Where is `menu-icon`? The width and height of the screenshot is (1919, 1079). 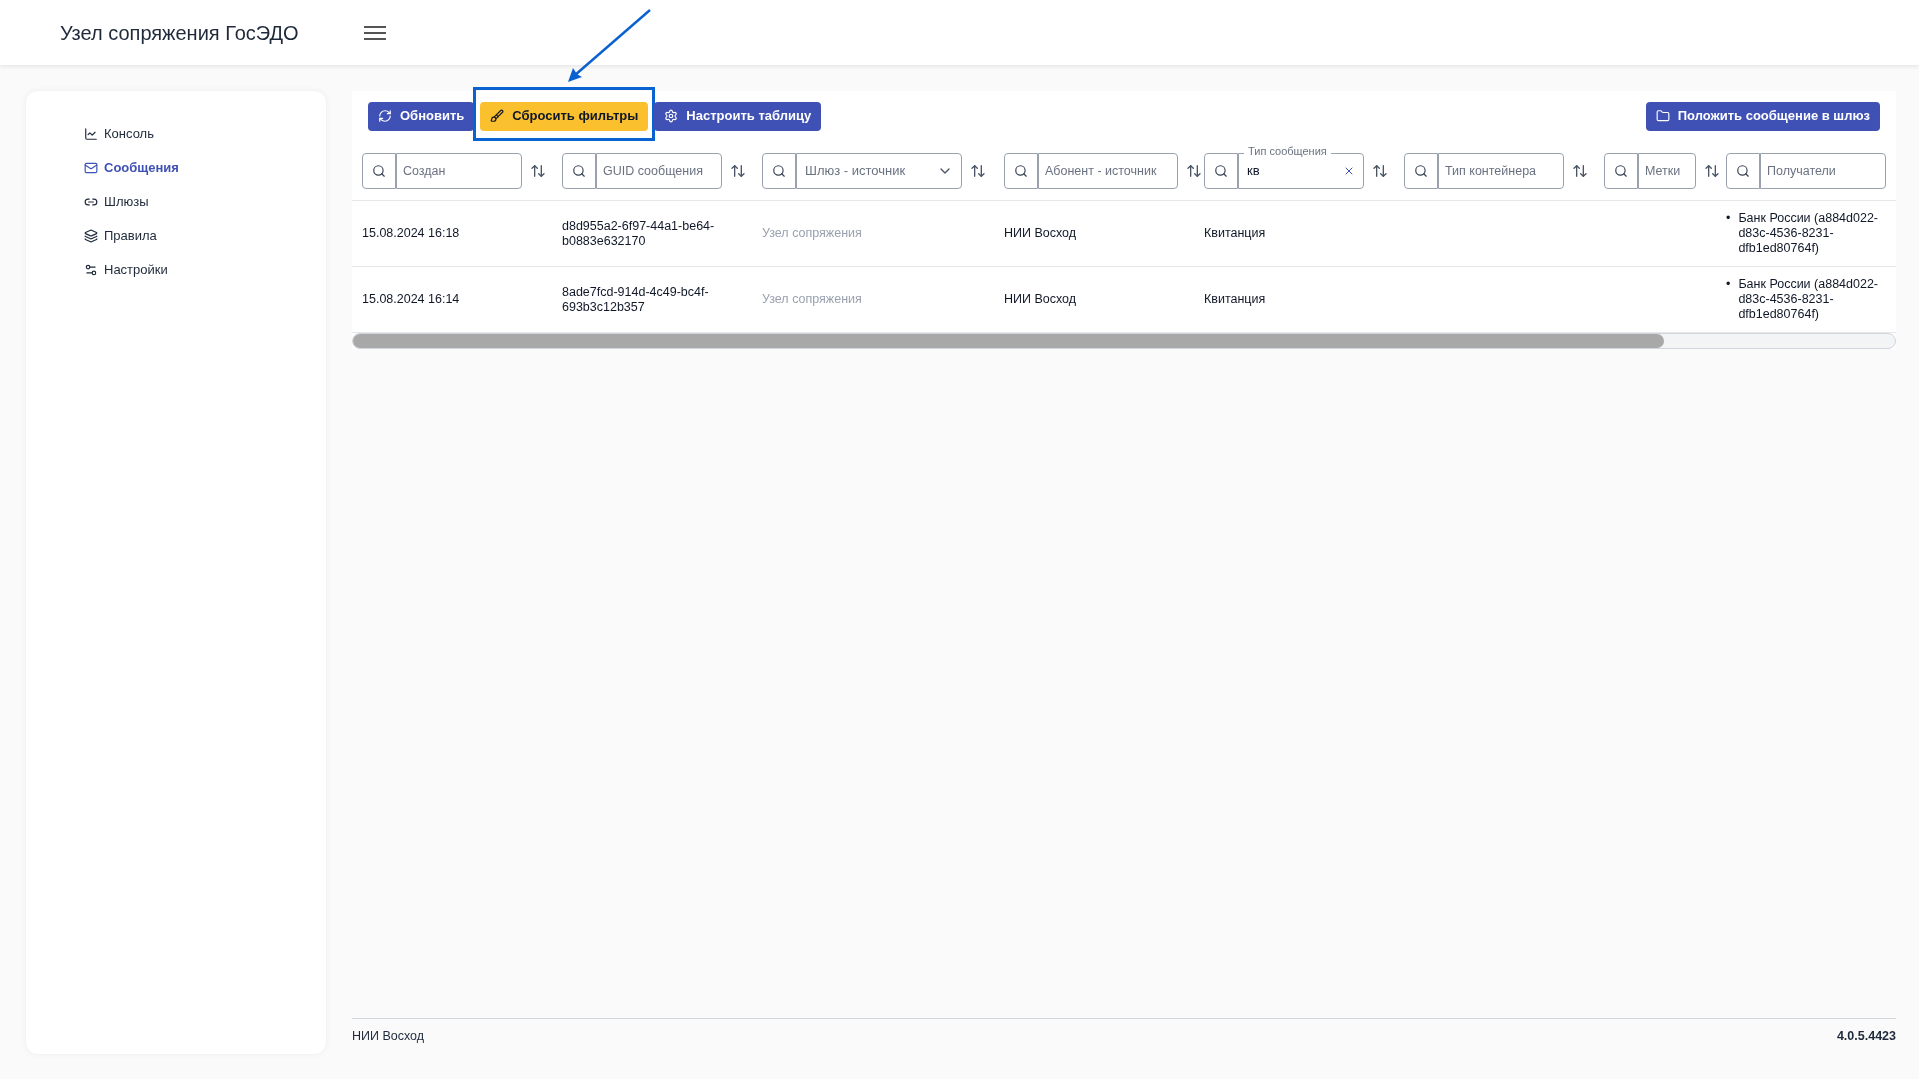 menu-icon is located at coordinates (375, 32).